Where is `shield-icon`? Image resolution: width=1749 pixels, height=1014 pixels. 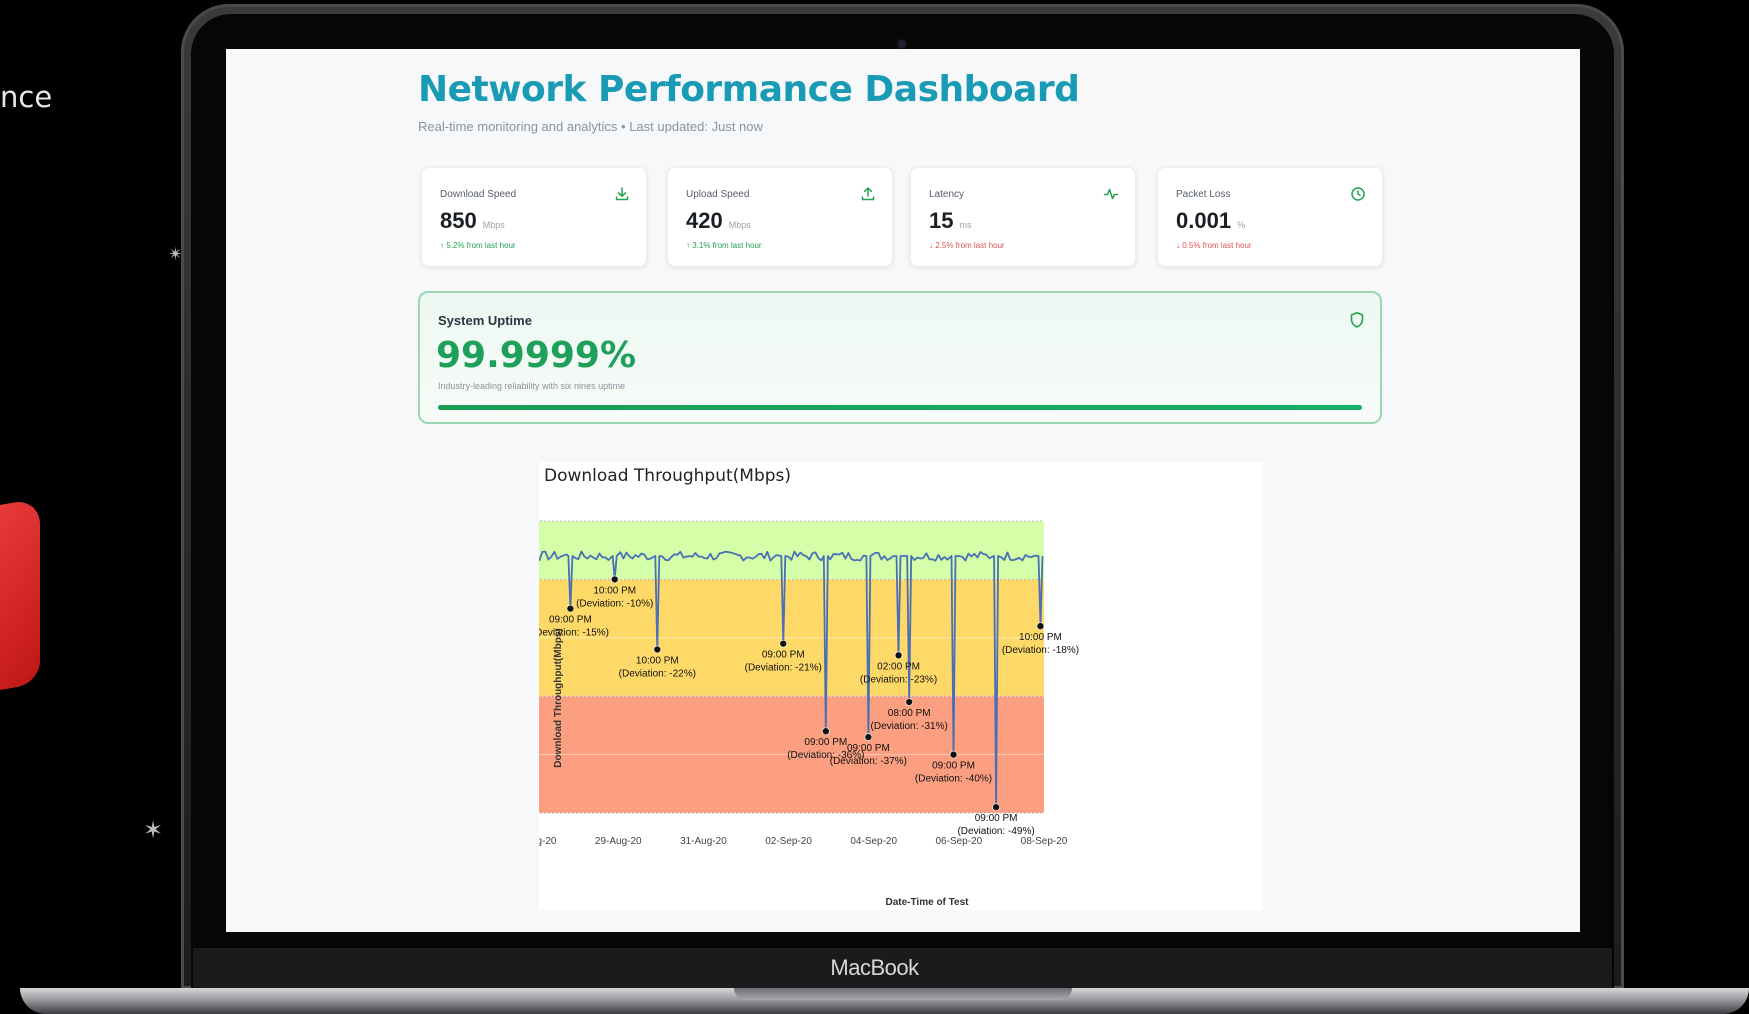
shield-icon is located at coordinates (1357, 320).